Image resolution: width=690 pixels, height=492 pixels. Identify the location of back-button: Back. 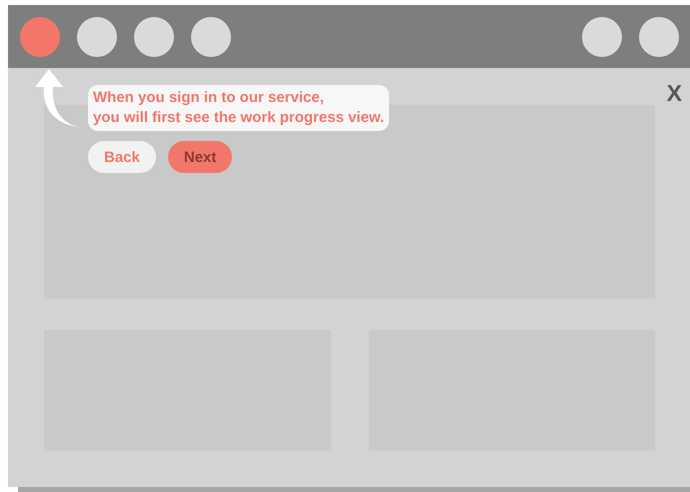
(122, 157).